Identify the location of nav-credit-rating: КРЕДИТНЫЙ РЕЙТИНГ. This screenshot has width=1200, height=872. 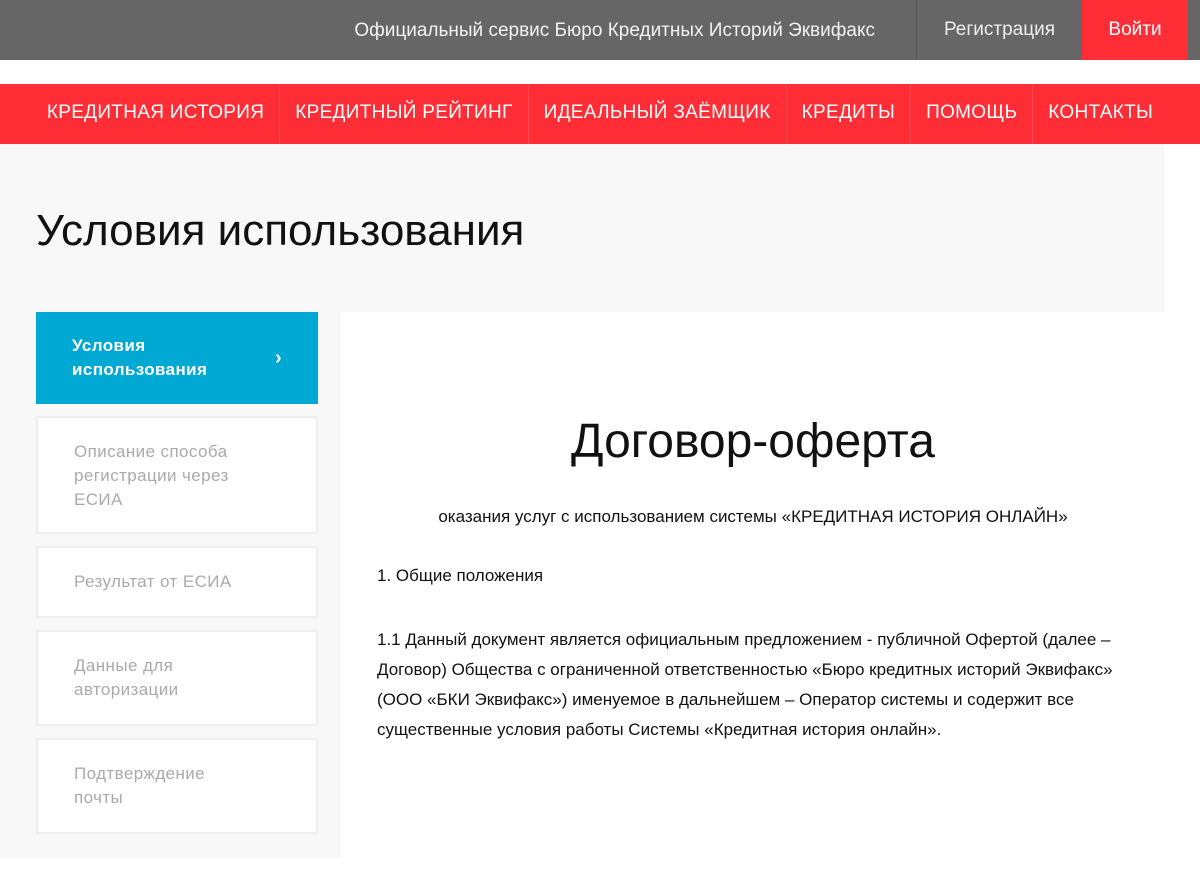
(404, 114).